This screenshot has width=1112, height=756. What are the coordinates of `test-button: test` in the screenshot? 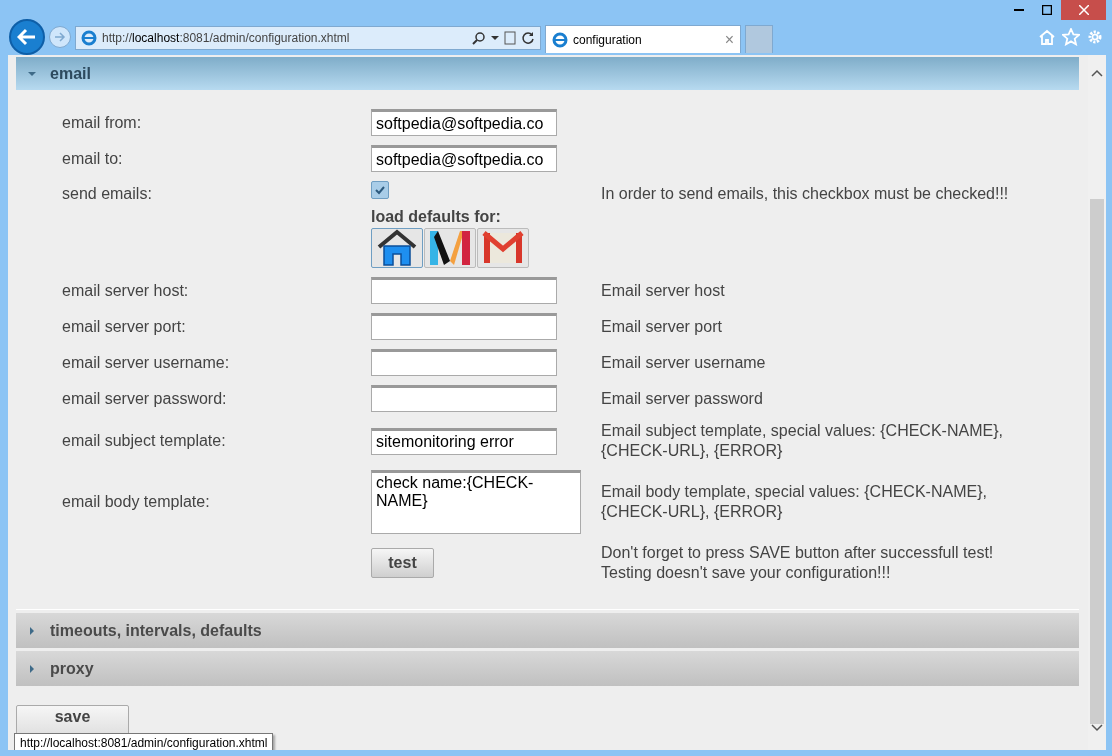 It's located at (402, 563).